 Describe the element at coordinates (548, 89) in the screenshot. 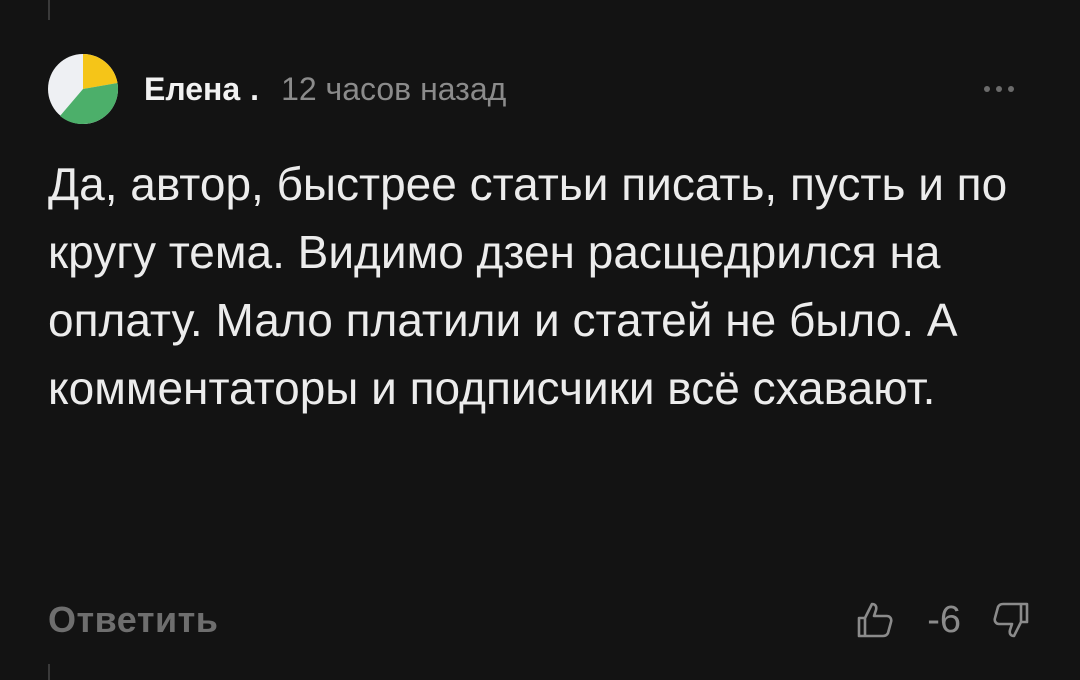

I see `comment-header: Елена . 12 часов назад` at that location.